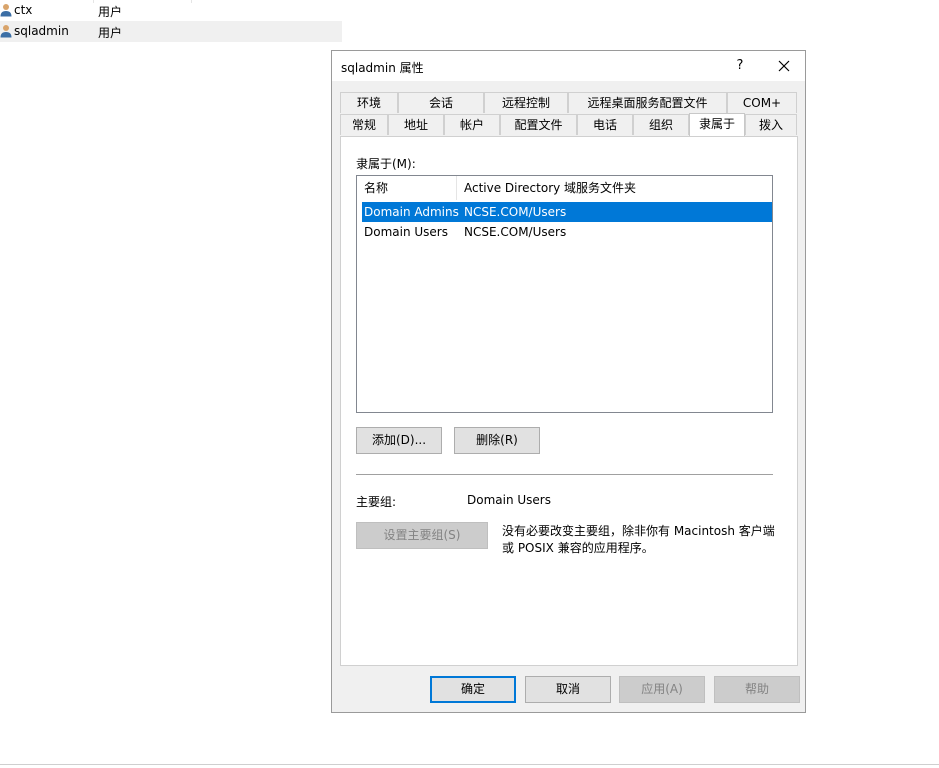 The width and height of the screenshot is (939, 768). What do you see at coordinates (407, 188) in the screenshot?
I see `column-header-name: 名称` at bounding box center [407, 188].